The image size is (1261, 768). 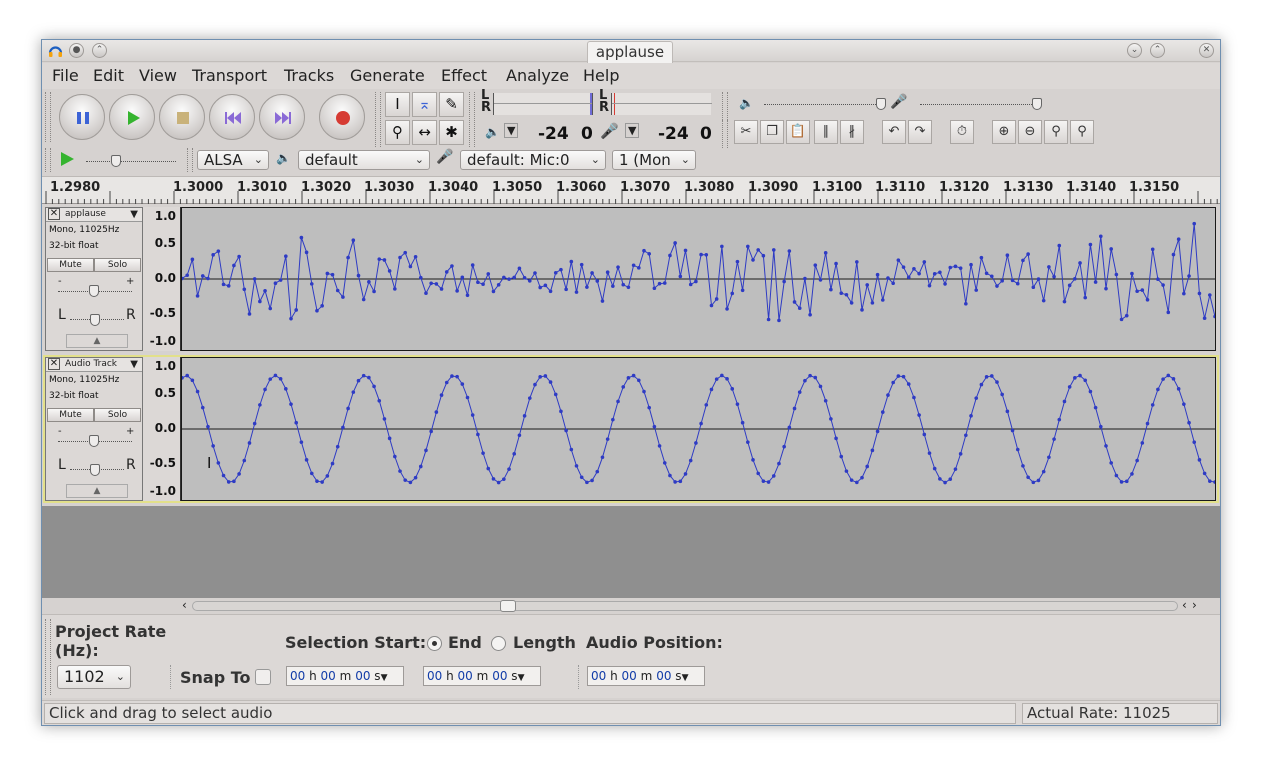 I want to click on keep-above-button: ⌃, so click(x=99, y=50).